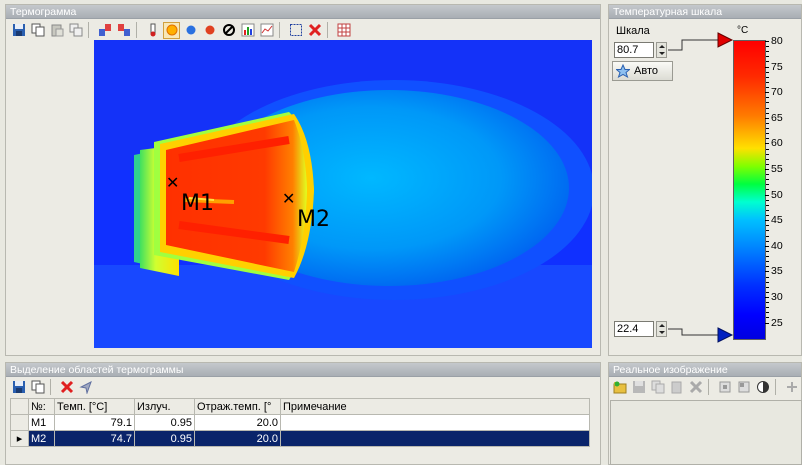  What do you see at coordinates (313, 219) in the screenshot?
I see `marker-label: M2` at bounding box center [313, 219].